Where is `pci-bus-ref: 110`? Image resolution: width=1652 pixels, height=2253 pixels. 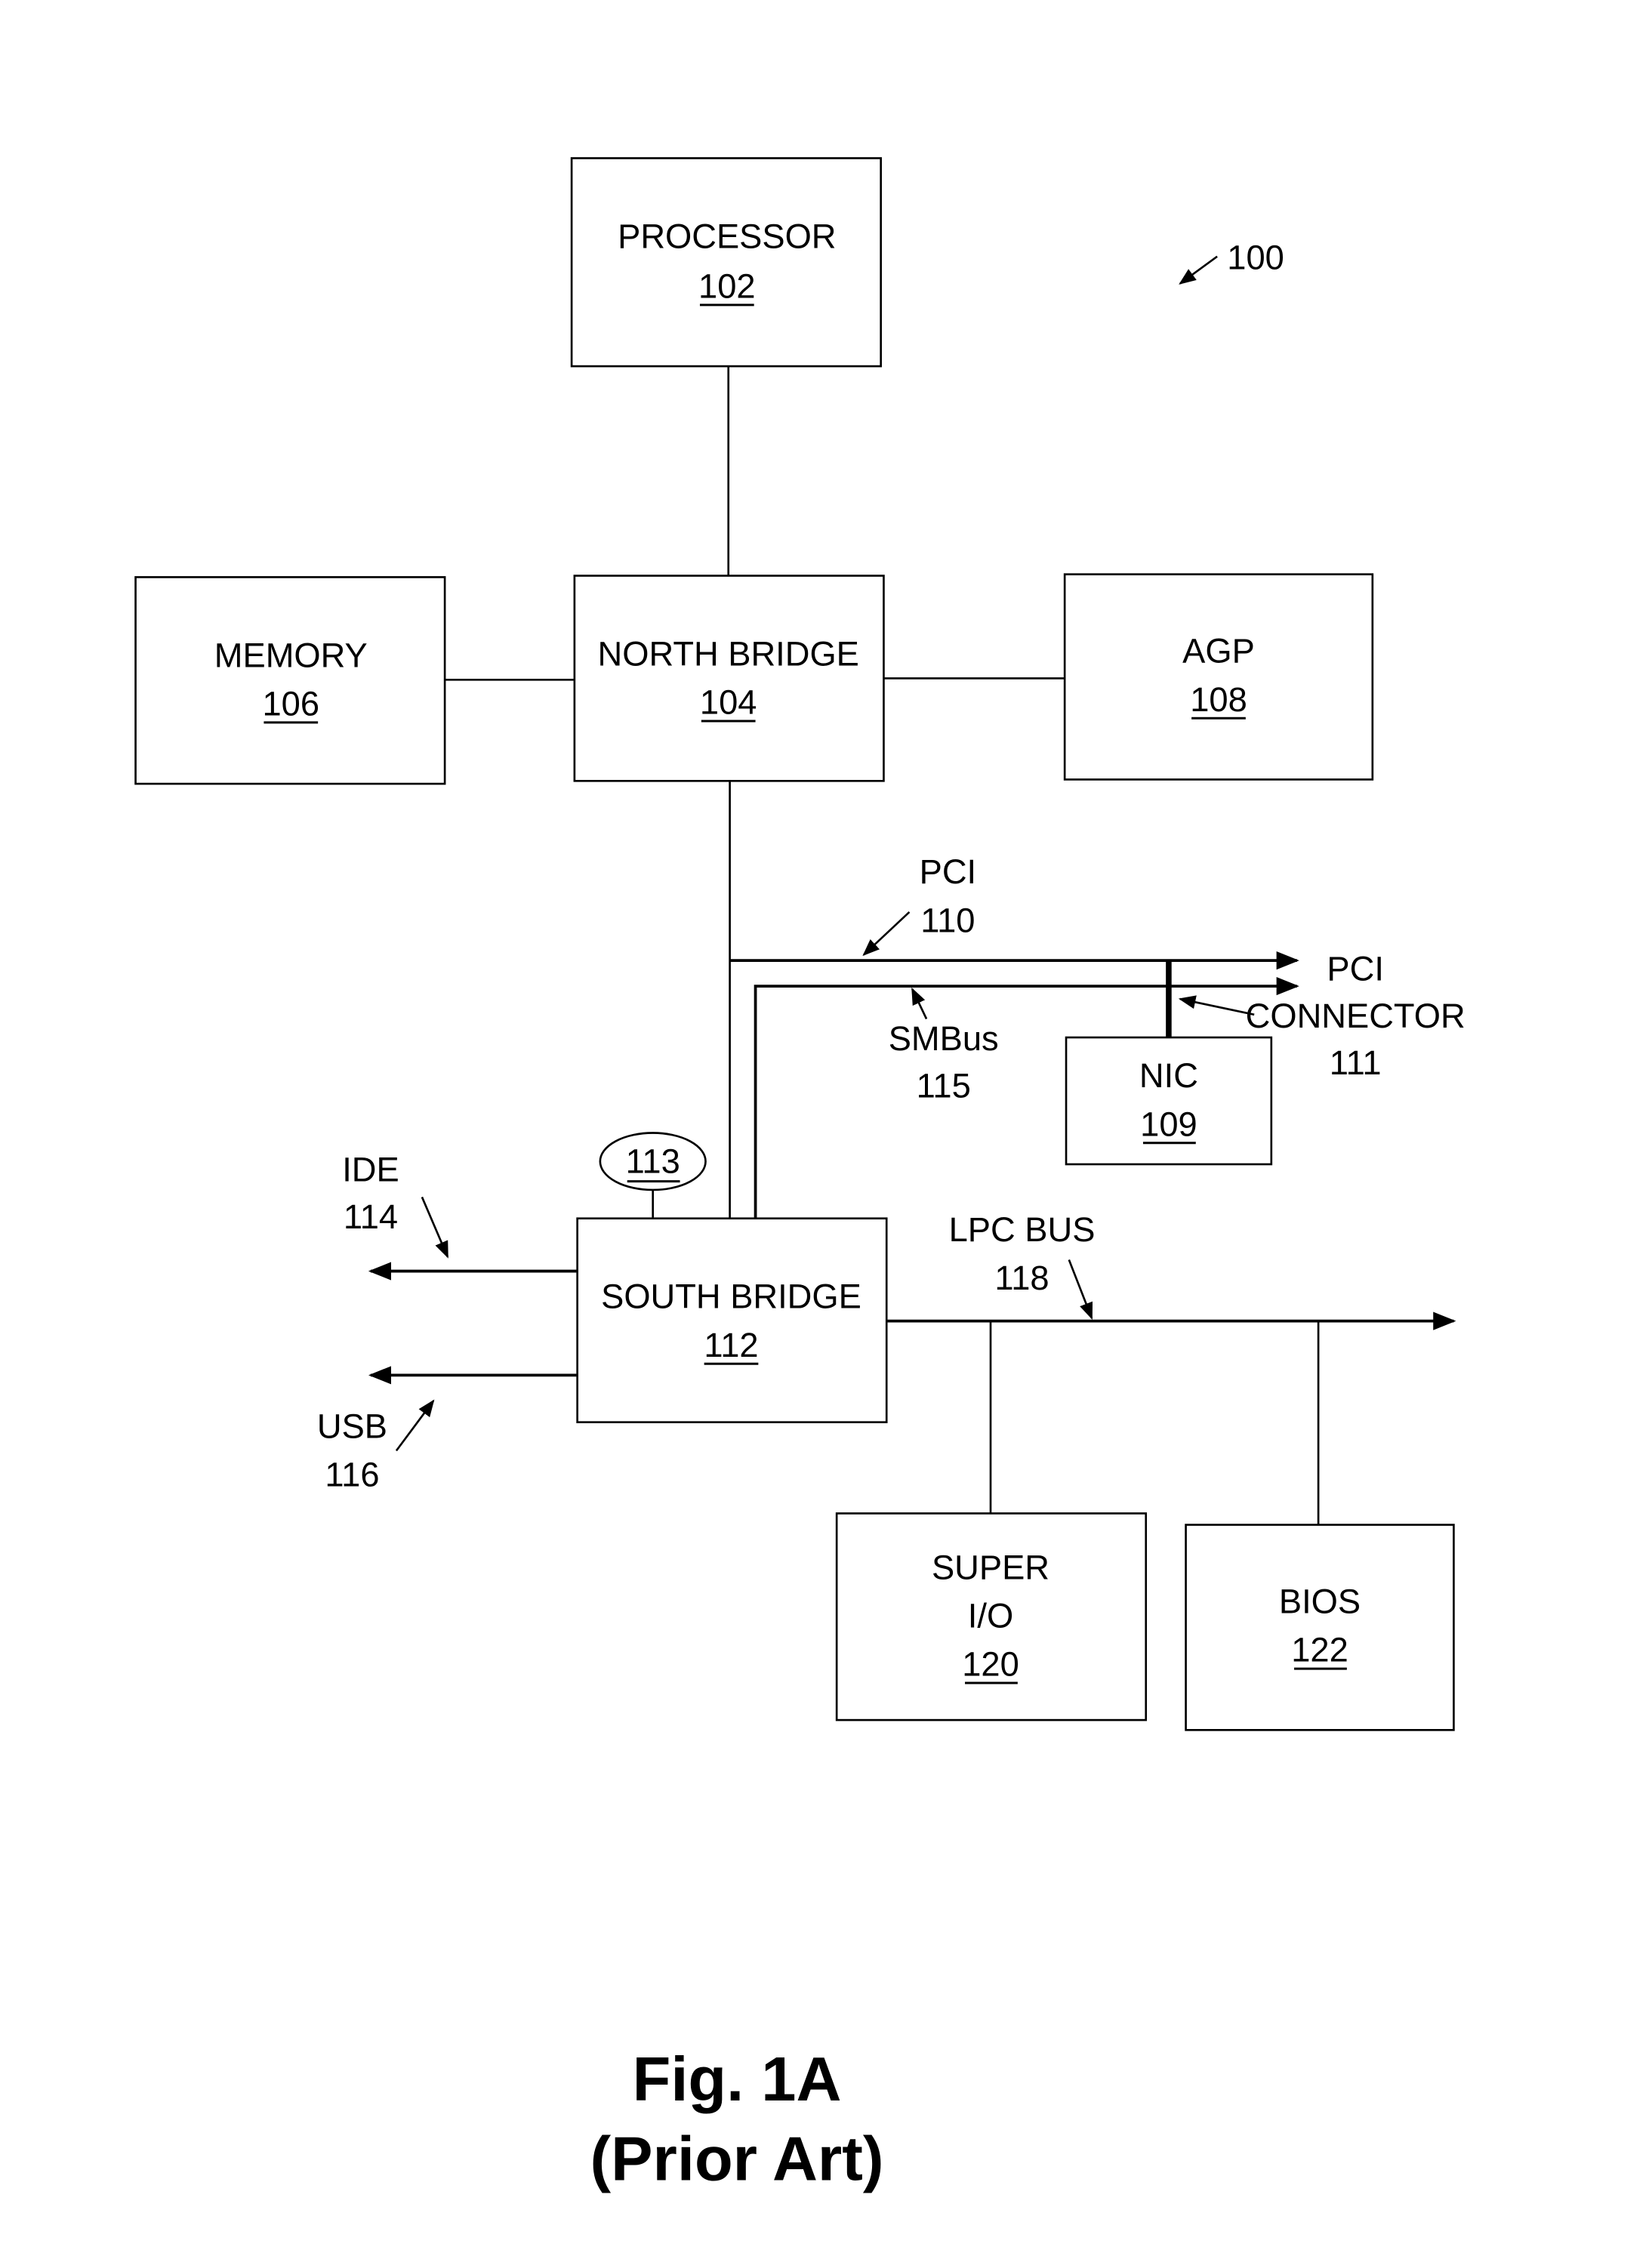 pci-bus-ref: 110 is located at coordinates (948, 920).